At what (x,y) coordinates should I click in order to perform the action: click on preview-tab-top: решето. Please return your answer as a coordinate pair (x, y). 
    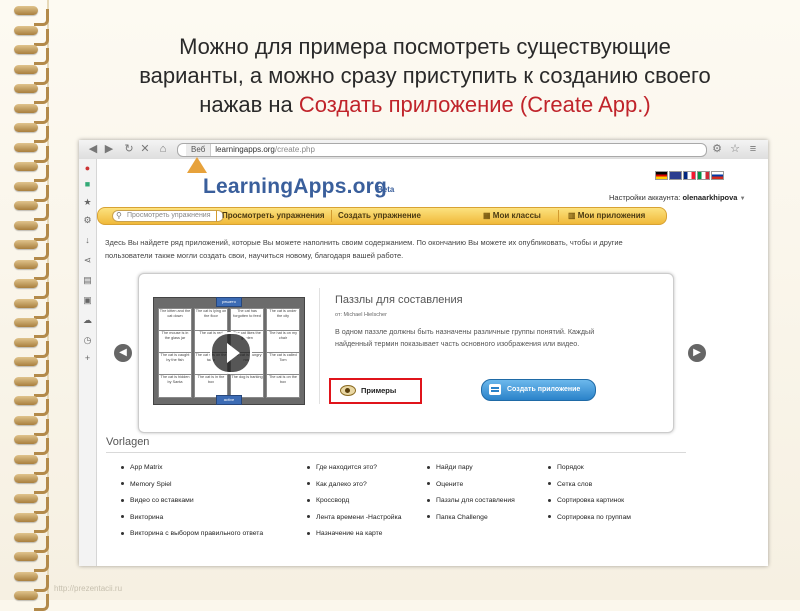
    Looking at the image, I should click on (229, 302).